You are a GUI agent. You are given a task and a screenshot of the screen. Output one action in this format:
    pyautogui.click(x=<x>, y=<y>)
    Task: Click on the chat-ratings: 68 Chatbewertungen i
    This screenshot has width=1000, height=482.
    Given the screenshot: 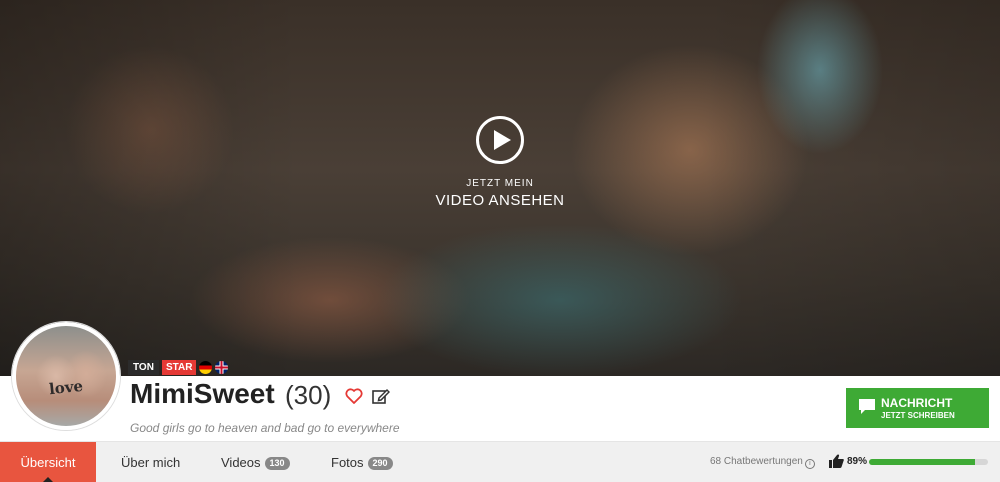 What is the action you would take?
    pyautogui.click(x=762, y=462)
    